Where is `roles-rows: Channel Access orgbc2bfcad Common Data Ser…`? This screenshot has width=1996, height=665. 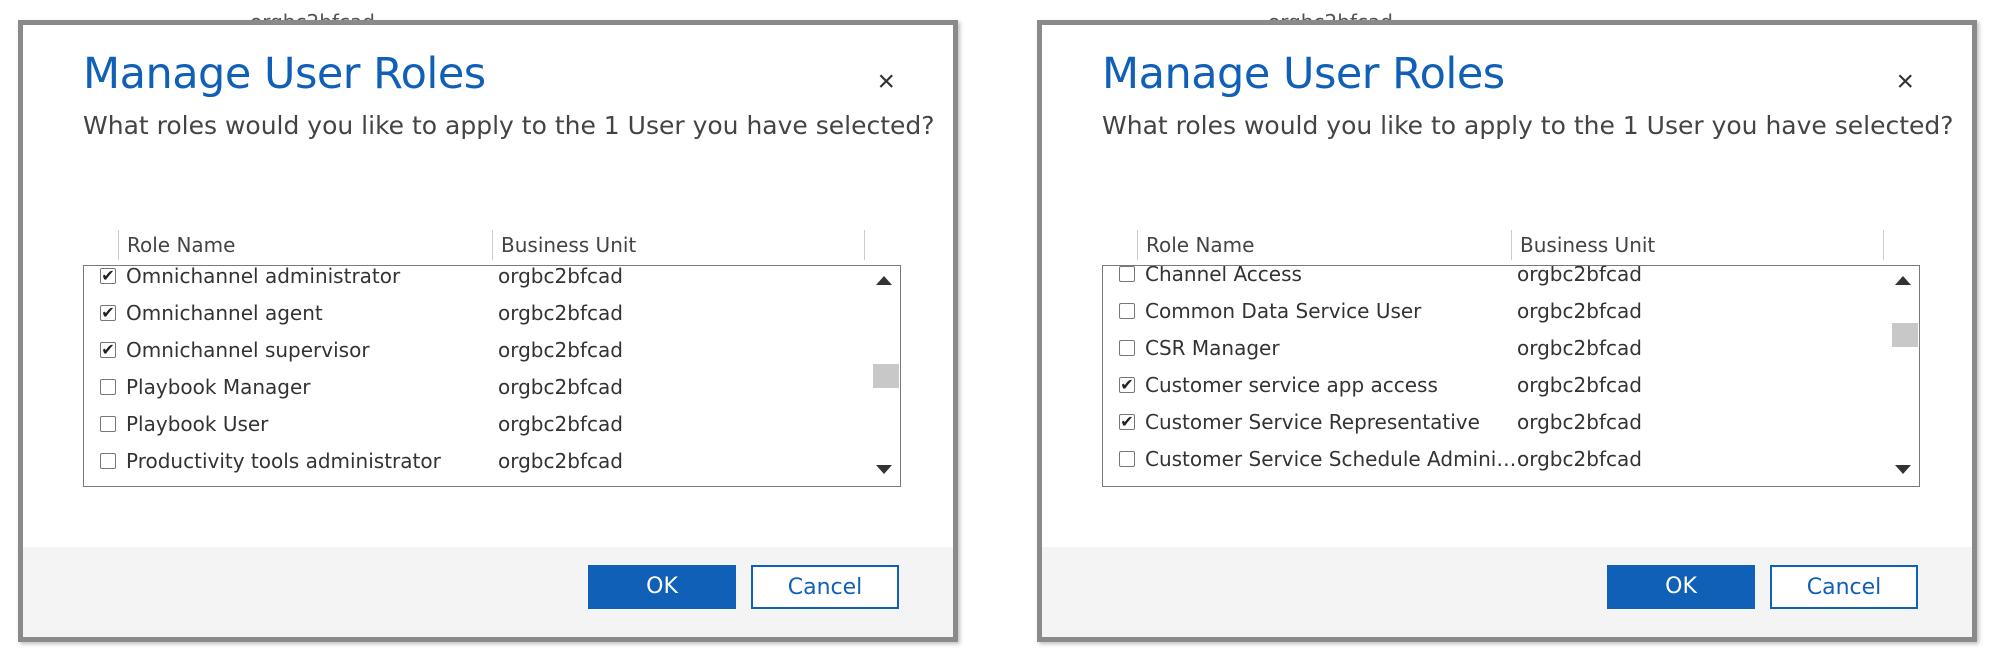
roles-rows: Channel Access orgbc2bfcad Common Data Ser… is located at coordinates (1496, 375).